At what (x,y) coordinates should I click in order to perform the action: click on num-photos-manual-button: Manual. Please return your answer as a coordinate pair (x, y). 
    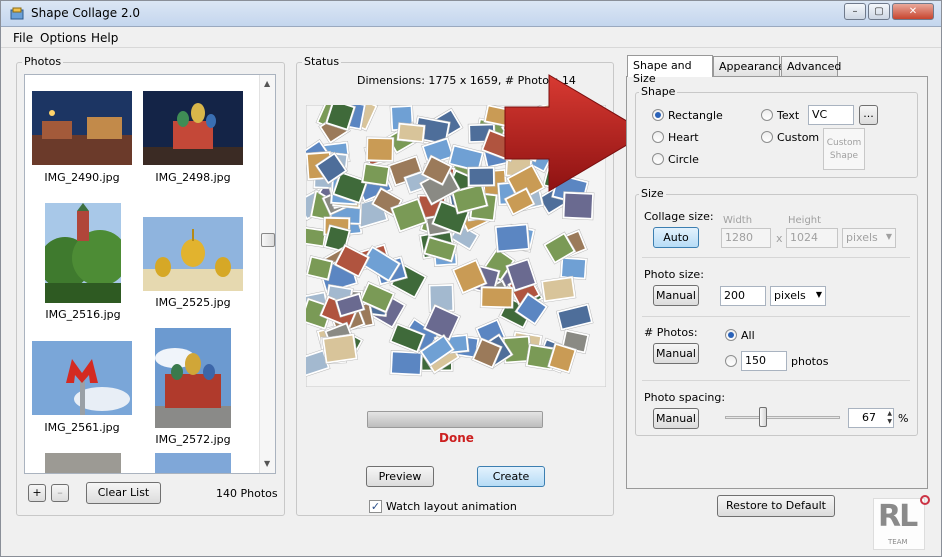
    Looking at the image, I should click on (676, 353).